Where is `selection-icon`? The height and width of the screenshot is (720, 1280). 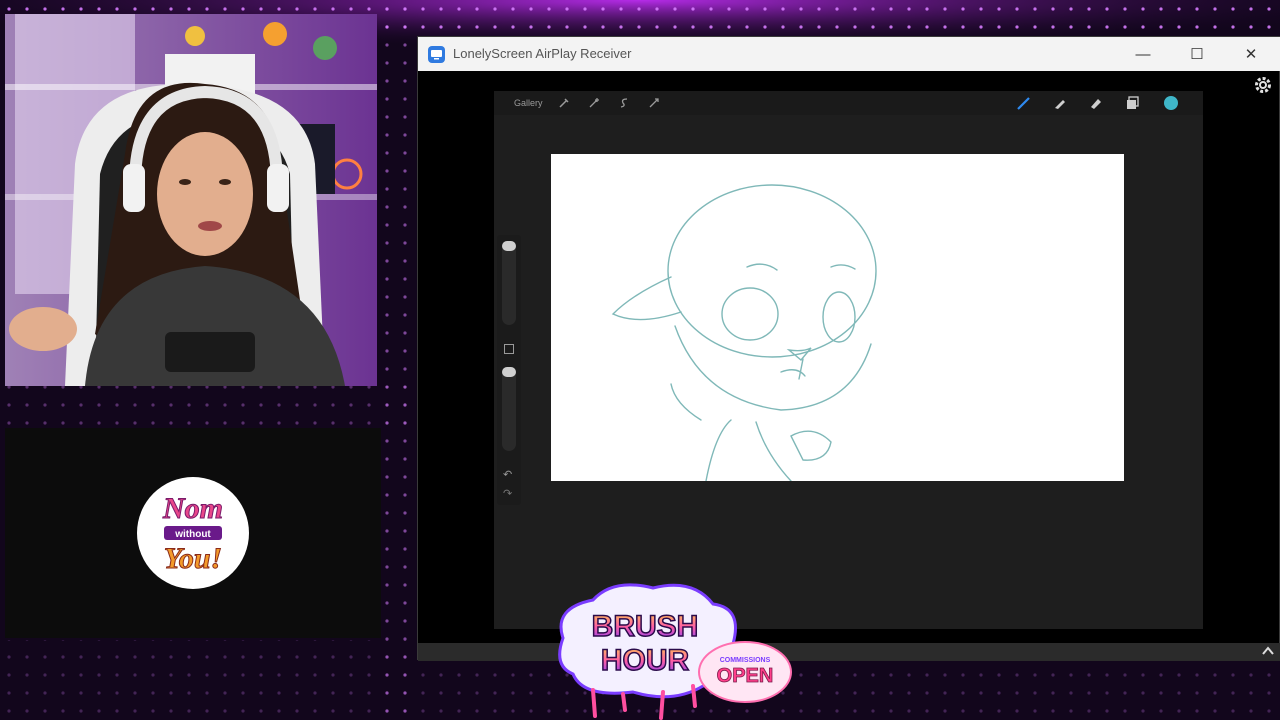 selection-icon is located at coordinates (624, 103).